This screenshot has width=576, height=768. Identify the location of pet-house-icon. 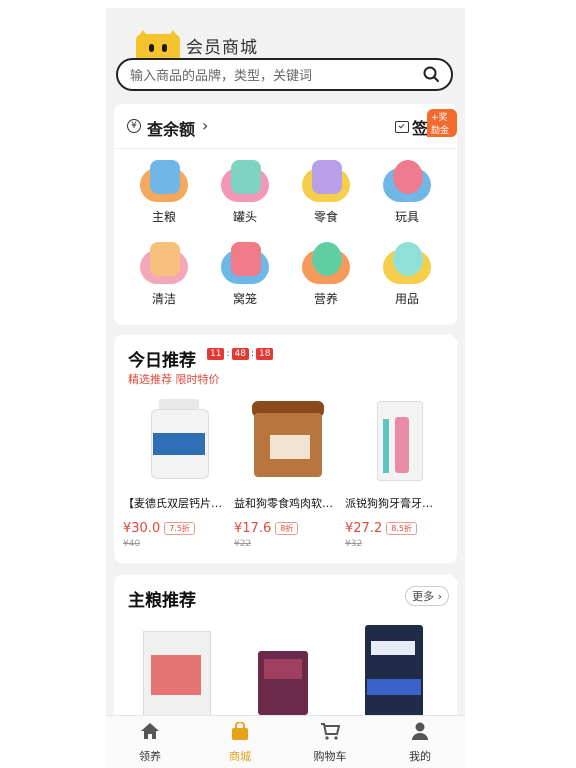
(245, 264).